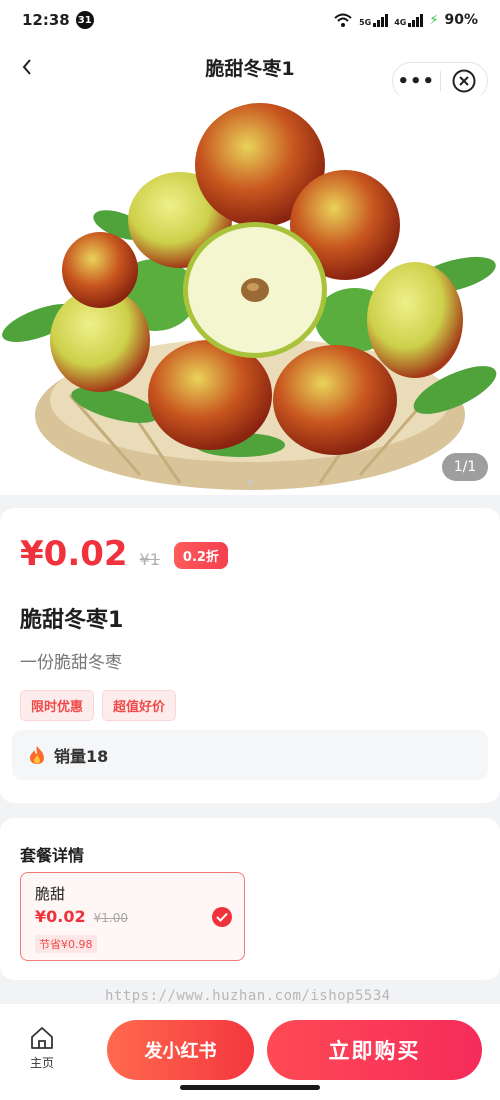 This screenshot has height=1100, width=500. Describe the element at coordinates (365, 22) in the screenshot. I see `network-5g-label: 5G` at that location.